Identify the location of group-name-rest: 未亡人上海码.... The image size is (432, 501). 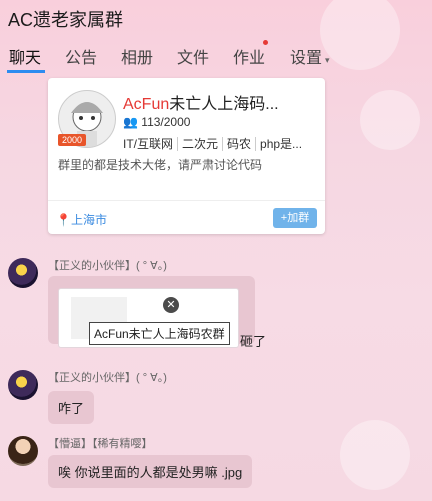
(224, 104).